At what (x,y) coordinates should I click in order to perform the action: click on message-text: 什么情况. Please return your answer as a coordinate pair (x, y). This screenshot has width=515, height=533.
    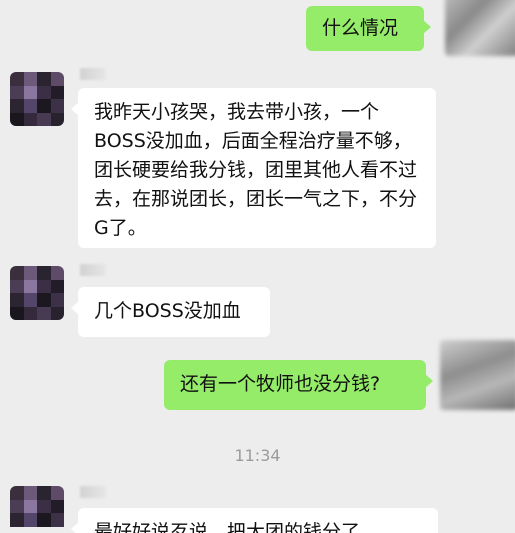
    Looking at the image, I should click on (360, 28).